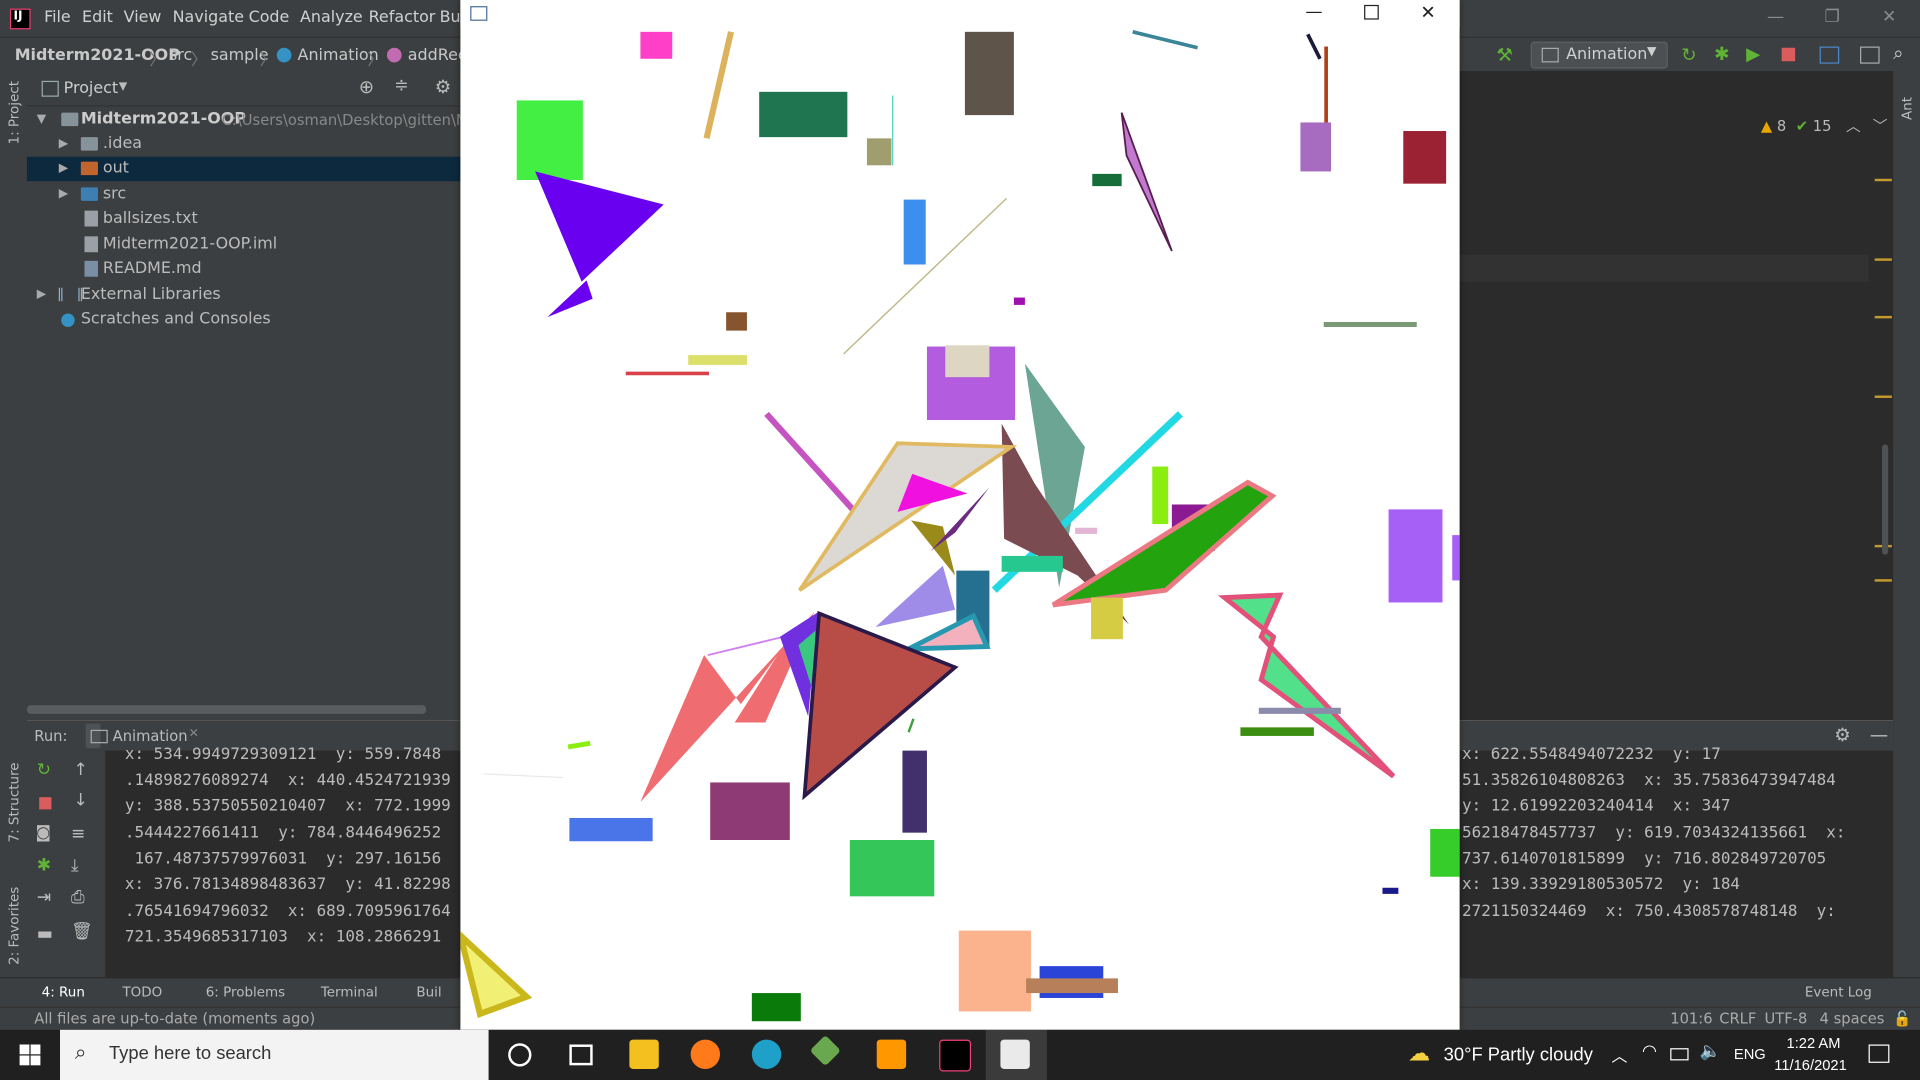 The width and height of the screenshot is (1920, 1080). What do you see at coordinates (1518, 1054) in the screenshot?
I see `weather-text: 30°F Partly cloudy` at bounding box center [1518, 1054].